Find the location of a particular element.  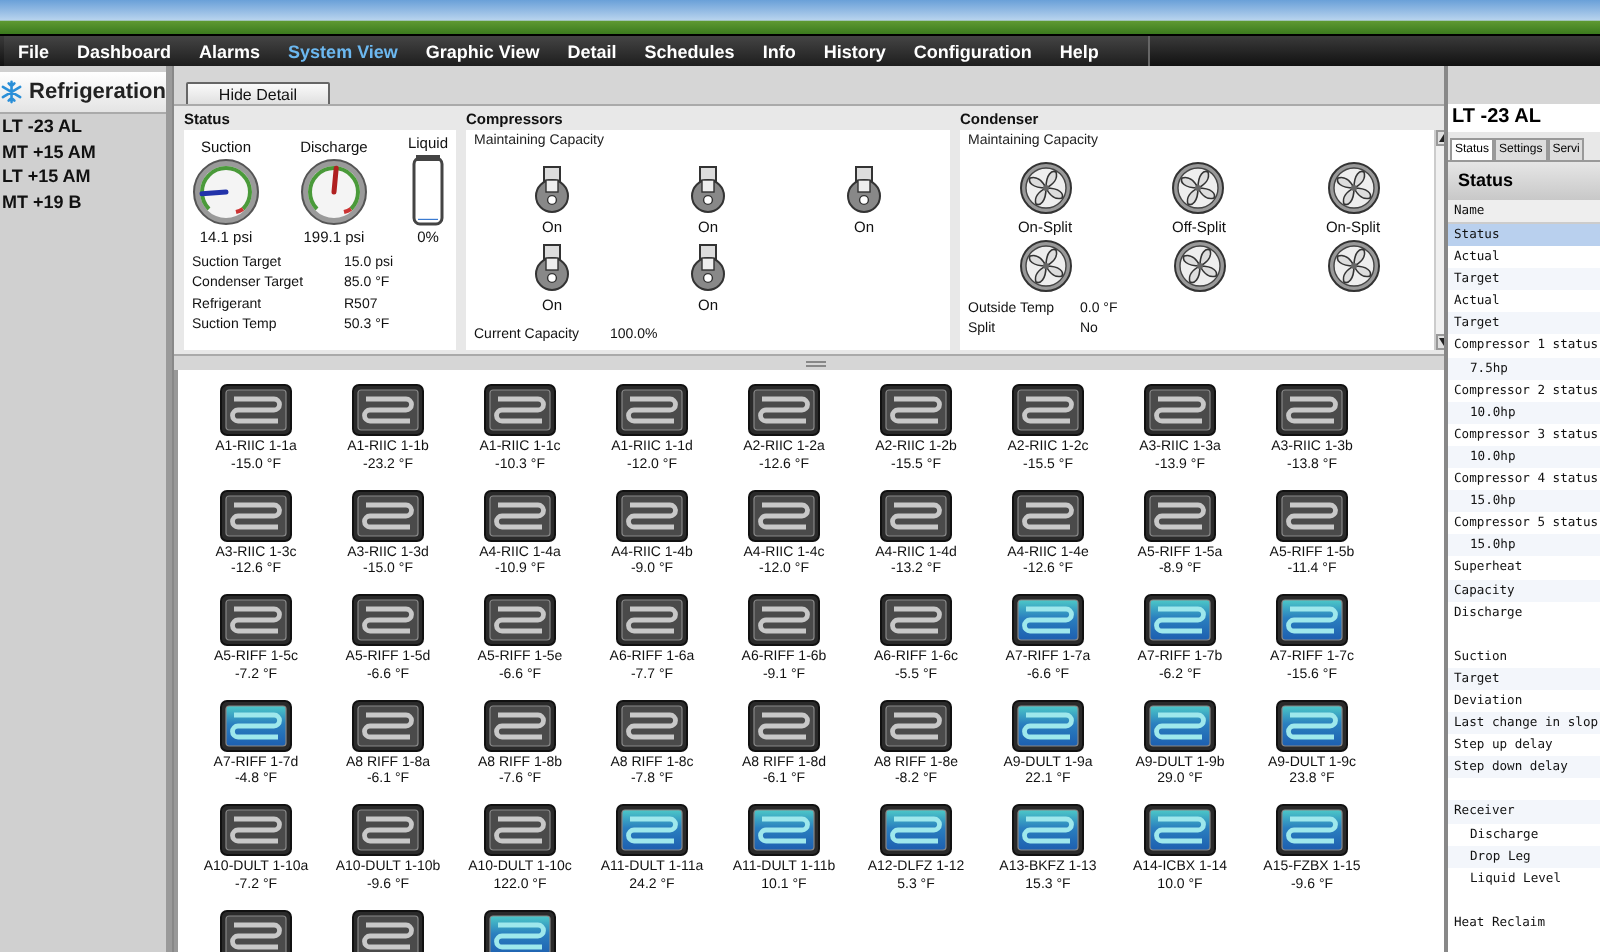

section-heading: Status is located at coordinates (1524, 180).